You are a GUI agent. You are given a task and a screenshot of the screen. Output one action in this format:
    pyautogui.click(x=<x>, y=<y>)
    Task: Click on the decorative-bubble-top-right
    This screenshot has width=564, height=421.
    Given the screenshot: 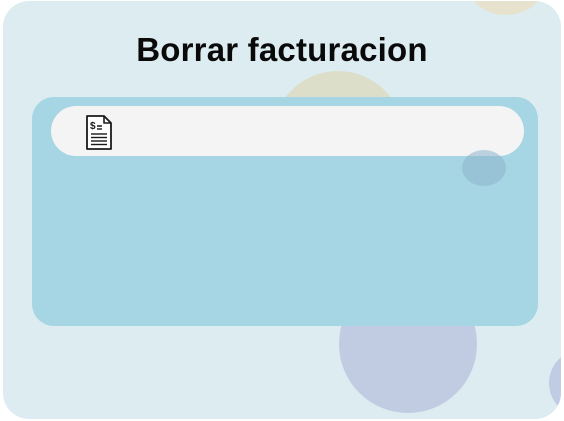 What is the action you would take?
    pyautogui.click(x=506, y=8)
    